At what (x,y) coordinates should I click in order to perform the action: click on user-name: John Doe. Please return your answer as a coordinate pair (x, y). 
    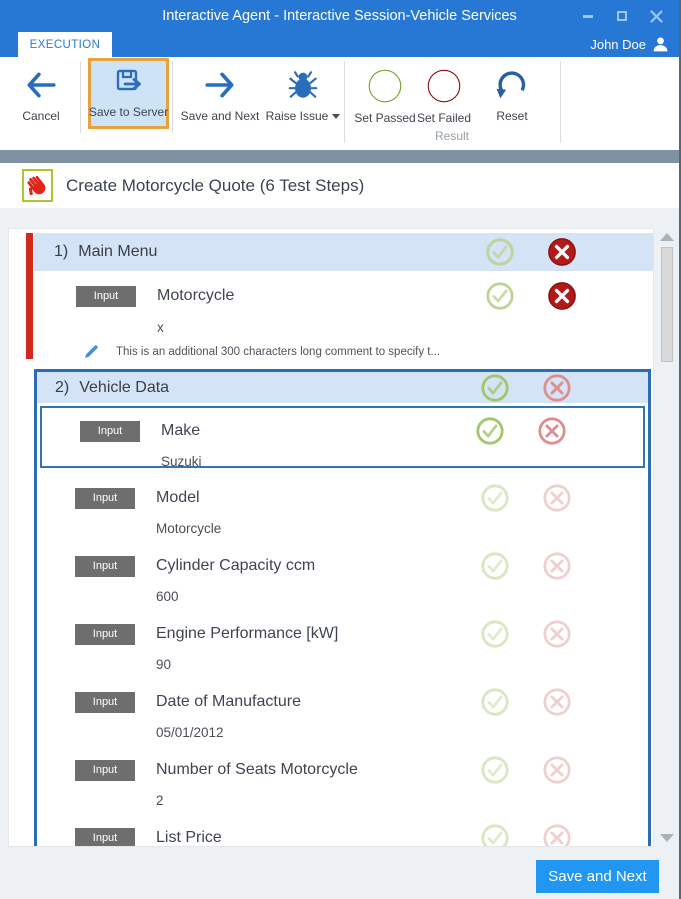
    Looking at the image, I should click on (618, 44).